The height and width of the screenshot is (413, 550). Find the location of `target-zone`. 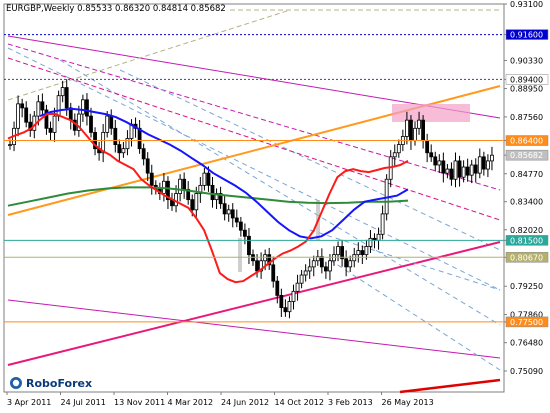

target-zone is located at coordinates (431, 113).